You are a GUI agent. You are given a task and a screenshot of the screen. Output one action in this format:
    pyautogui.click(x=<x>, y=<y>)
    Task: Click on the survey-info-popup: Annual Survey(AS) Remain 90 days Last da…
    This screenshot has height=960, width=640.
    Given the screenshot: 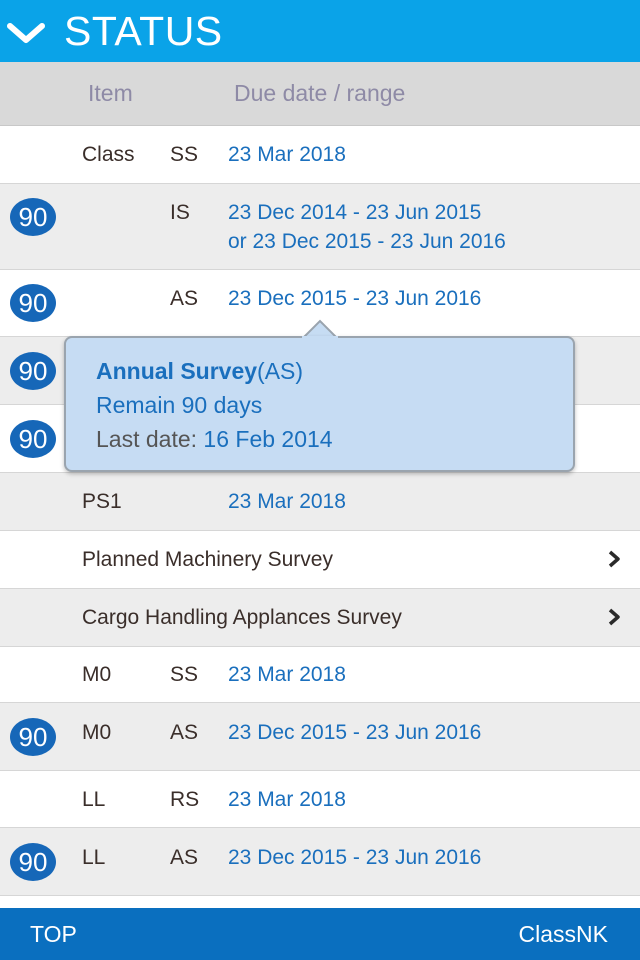 What is the action you would take?
    pyautogui.click(x=319, y=404)
    